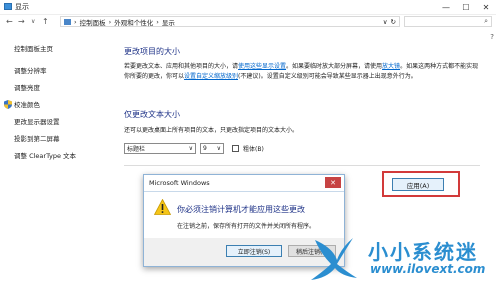 Image resolution: width=496 pixels, height=287 pixels. I want to click on para-text: 。如果要临时放大部分屏幕，请使用, so click(334, 66).